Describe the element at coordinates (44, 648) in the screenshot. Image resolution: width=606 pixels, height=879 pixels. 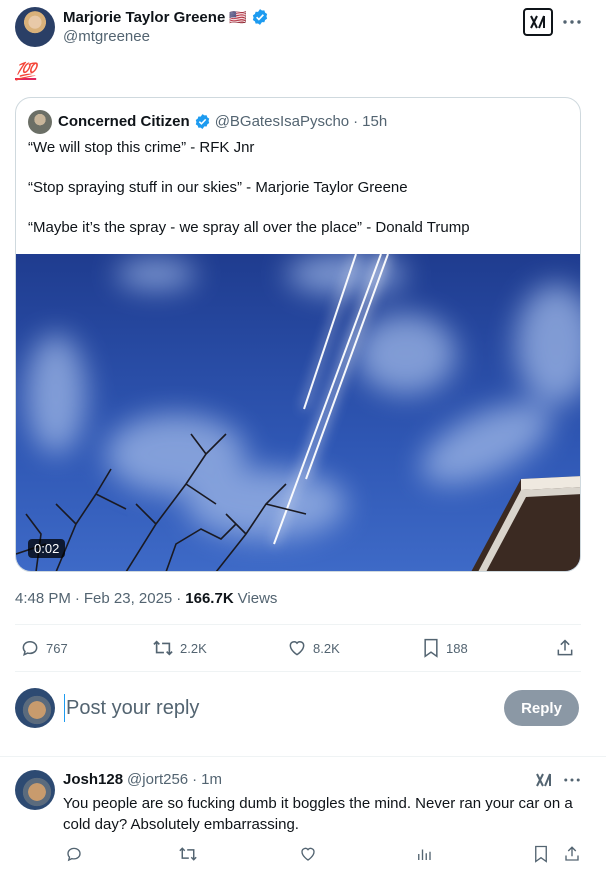
I see `reply-button: 767` at that location.